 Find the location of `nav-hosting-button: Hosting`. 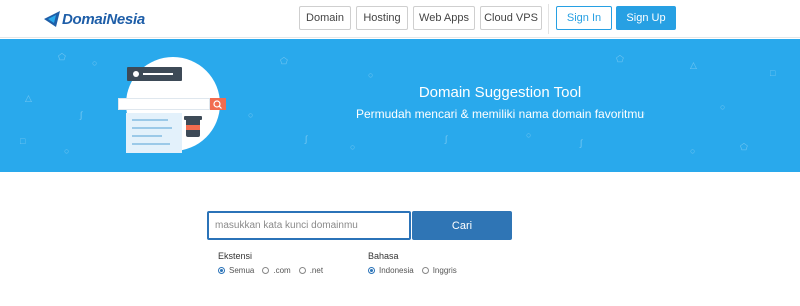

nav-hosting-button: Hosting is located at coordinates (382, 18).